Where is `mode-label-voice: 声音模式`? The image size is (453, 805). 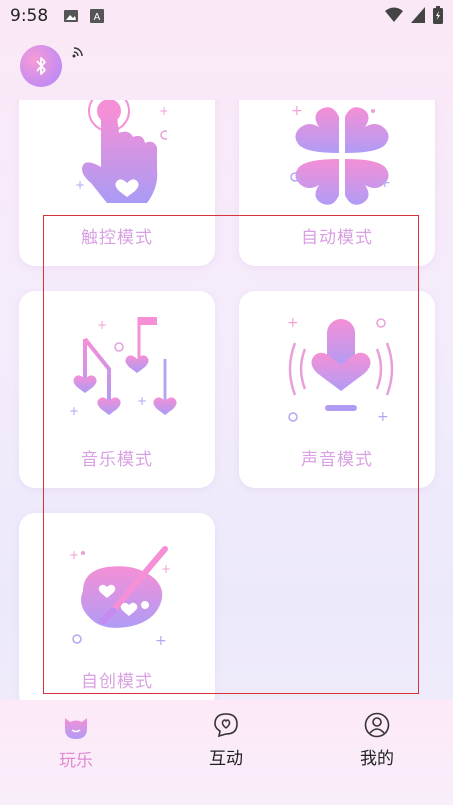
mode-label-voice: 声音模式 is located at coordinates (337, 460).